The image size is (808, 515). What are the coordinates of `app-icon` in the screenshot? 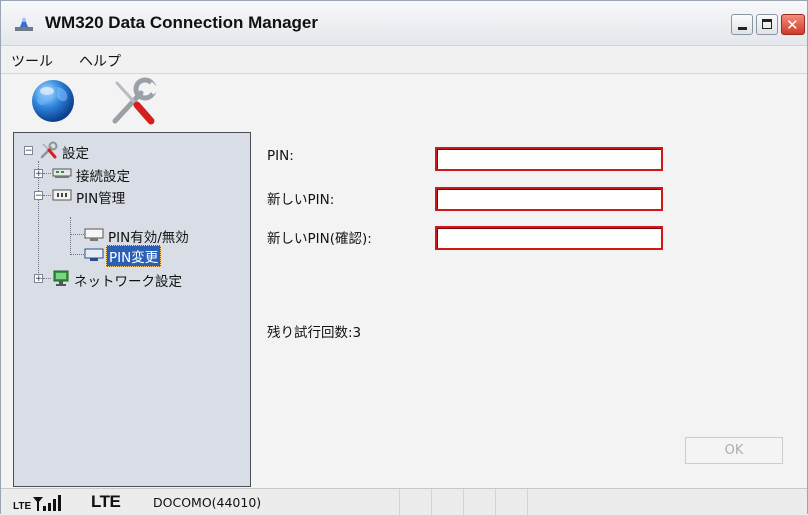 It's located at (24, 24).